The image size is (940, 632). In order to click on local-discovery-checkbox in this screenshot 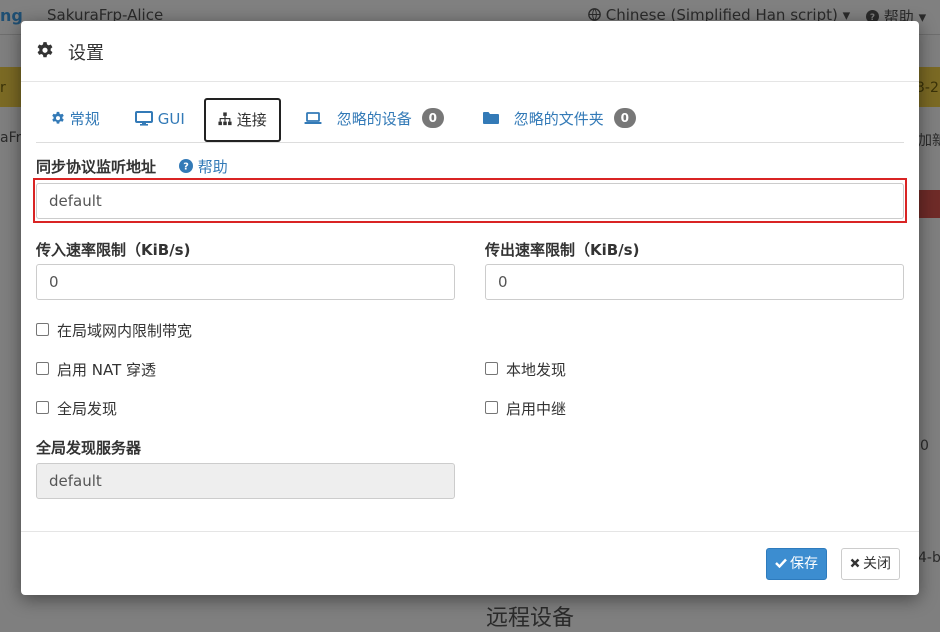, I will do `click(491, 368)`.